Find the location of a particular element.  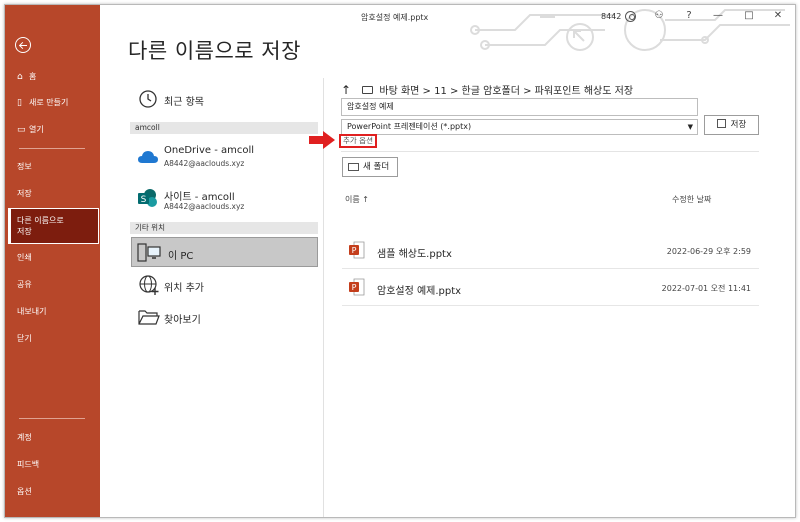

column-modified-header: 수정한 날짜 is located at coordinates (691, 199).